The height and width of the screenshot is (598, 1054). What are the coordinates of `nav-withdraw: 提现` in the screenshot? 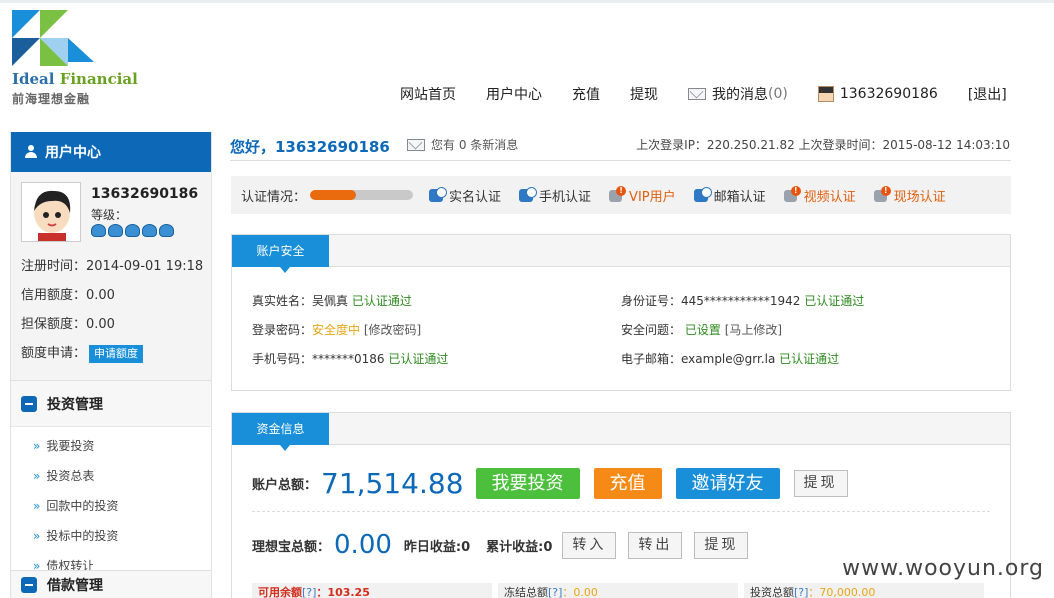 It's located at (644, 94).